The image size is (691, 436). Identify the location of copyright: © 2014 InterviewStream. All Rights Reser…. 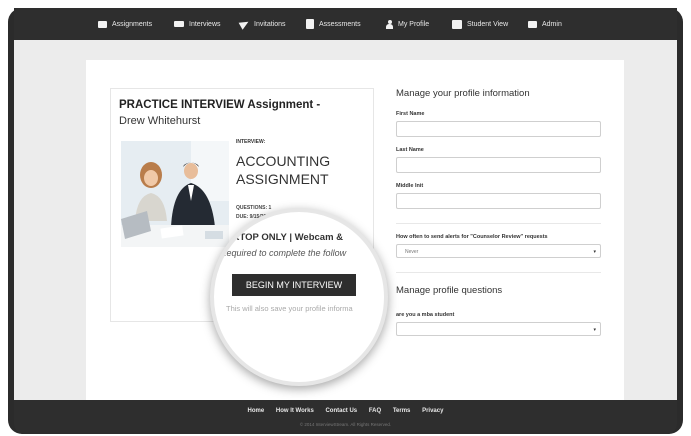
(345, 424).